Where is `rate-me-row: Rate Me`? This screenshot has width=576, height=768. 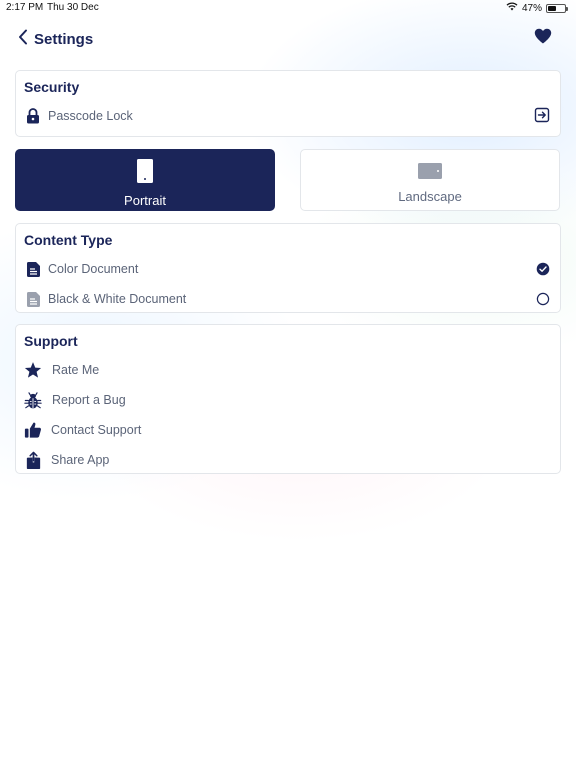
rate-me-row: Rate Me is located at coordinates (288, 370).